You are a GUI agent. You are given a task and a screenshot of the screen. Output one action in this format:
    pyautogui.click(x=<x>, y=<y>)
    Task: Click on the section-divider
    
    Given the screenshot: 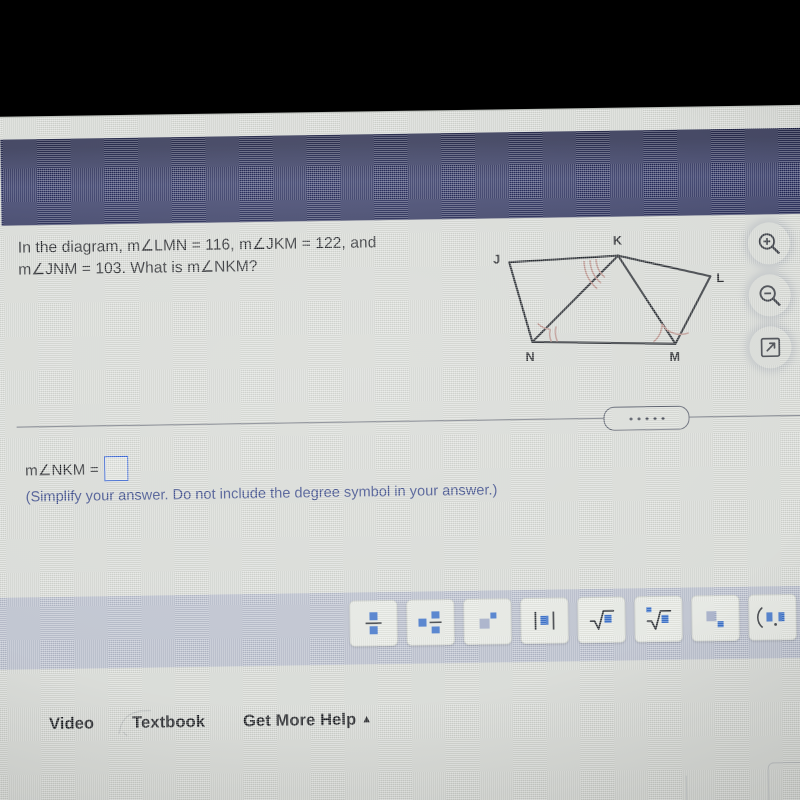 What is the action you would take?
    pyautogui.click(x=408, y=421)
    